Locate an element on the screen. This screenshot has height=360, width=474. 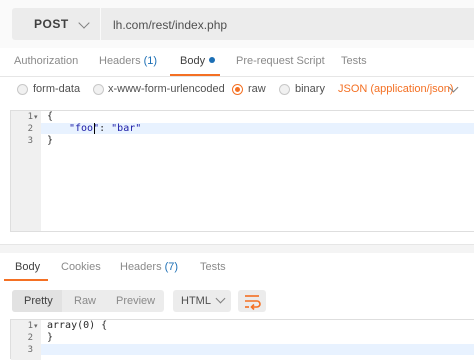
tab-label: Pre-request Script is located at coordinates (280, 61).